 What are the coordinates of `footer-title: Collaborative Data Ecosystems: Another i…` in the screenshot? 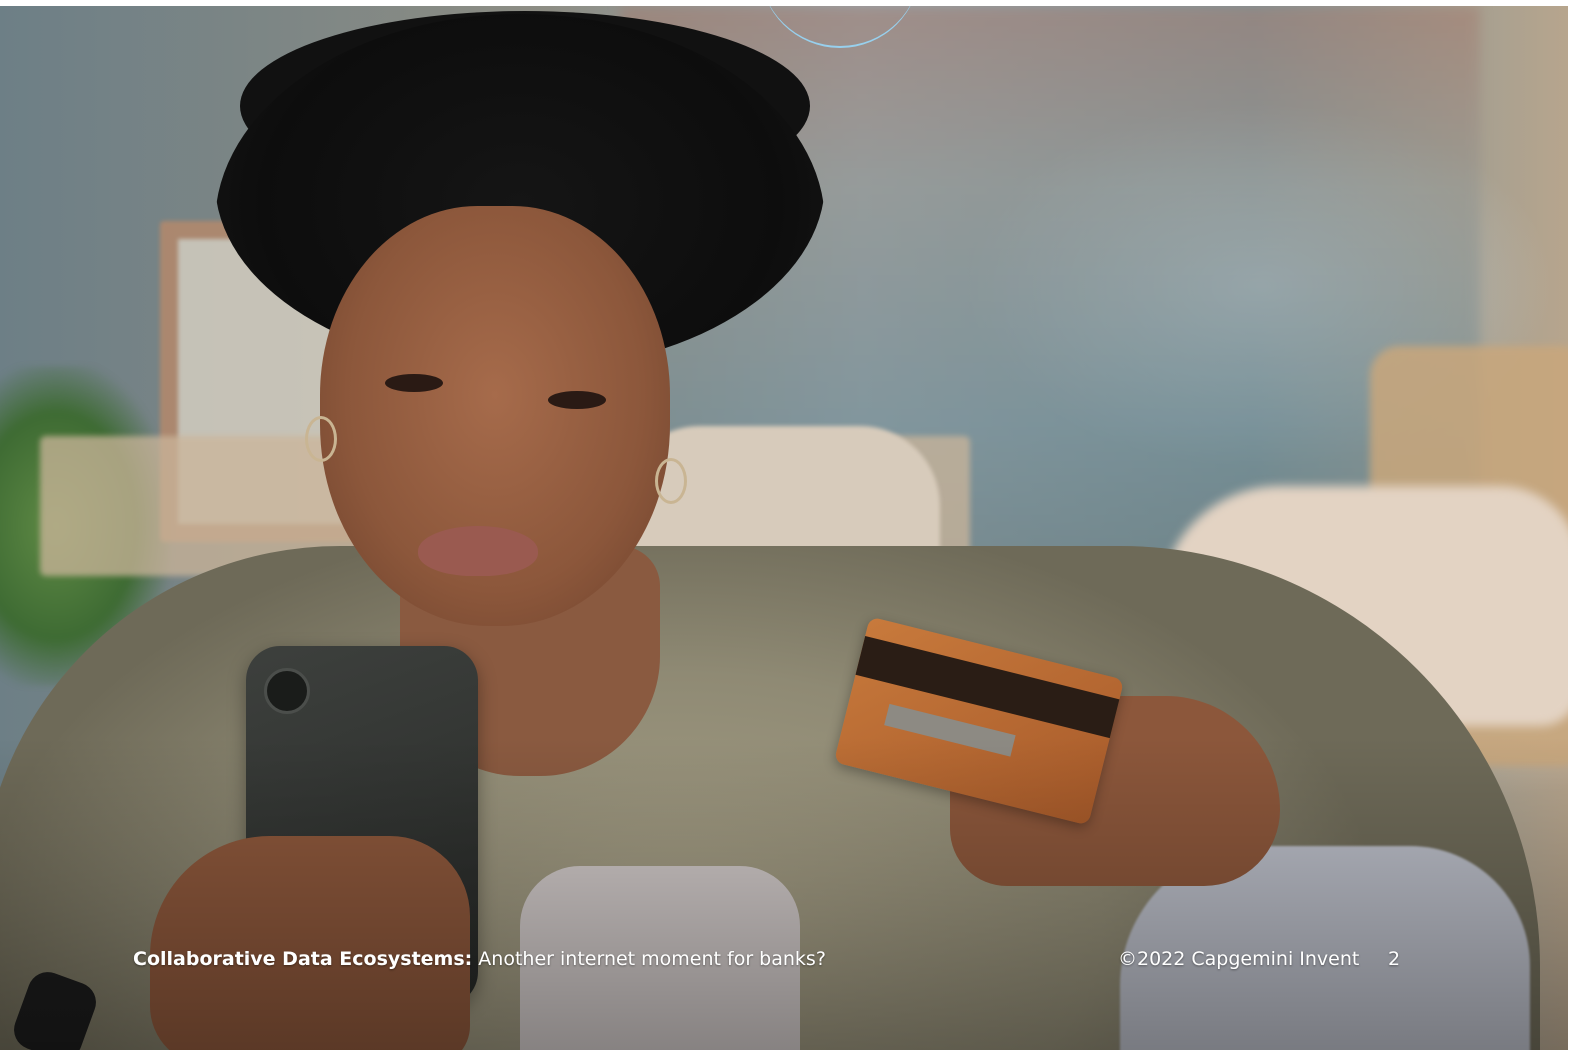 It's located at (479, 959).